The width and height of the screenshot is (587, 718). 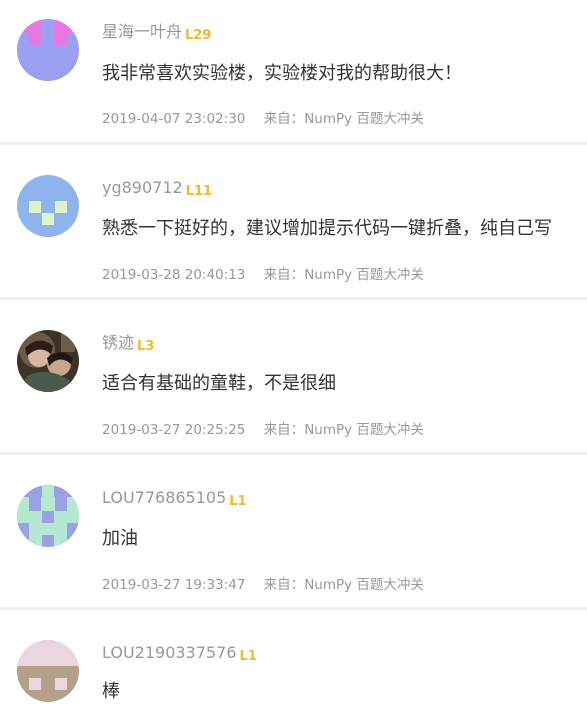 What do you see at coordinates (142, 187) in the screenshot?
I see `username: yg890712` at bounding box center [142, 187].